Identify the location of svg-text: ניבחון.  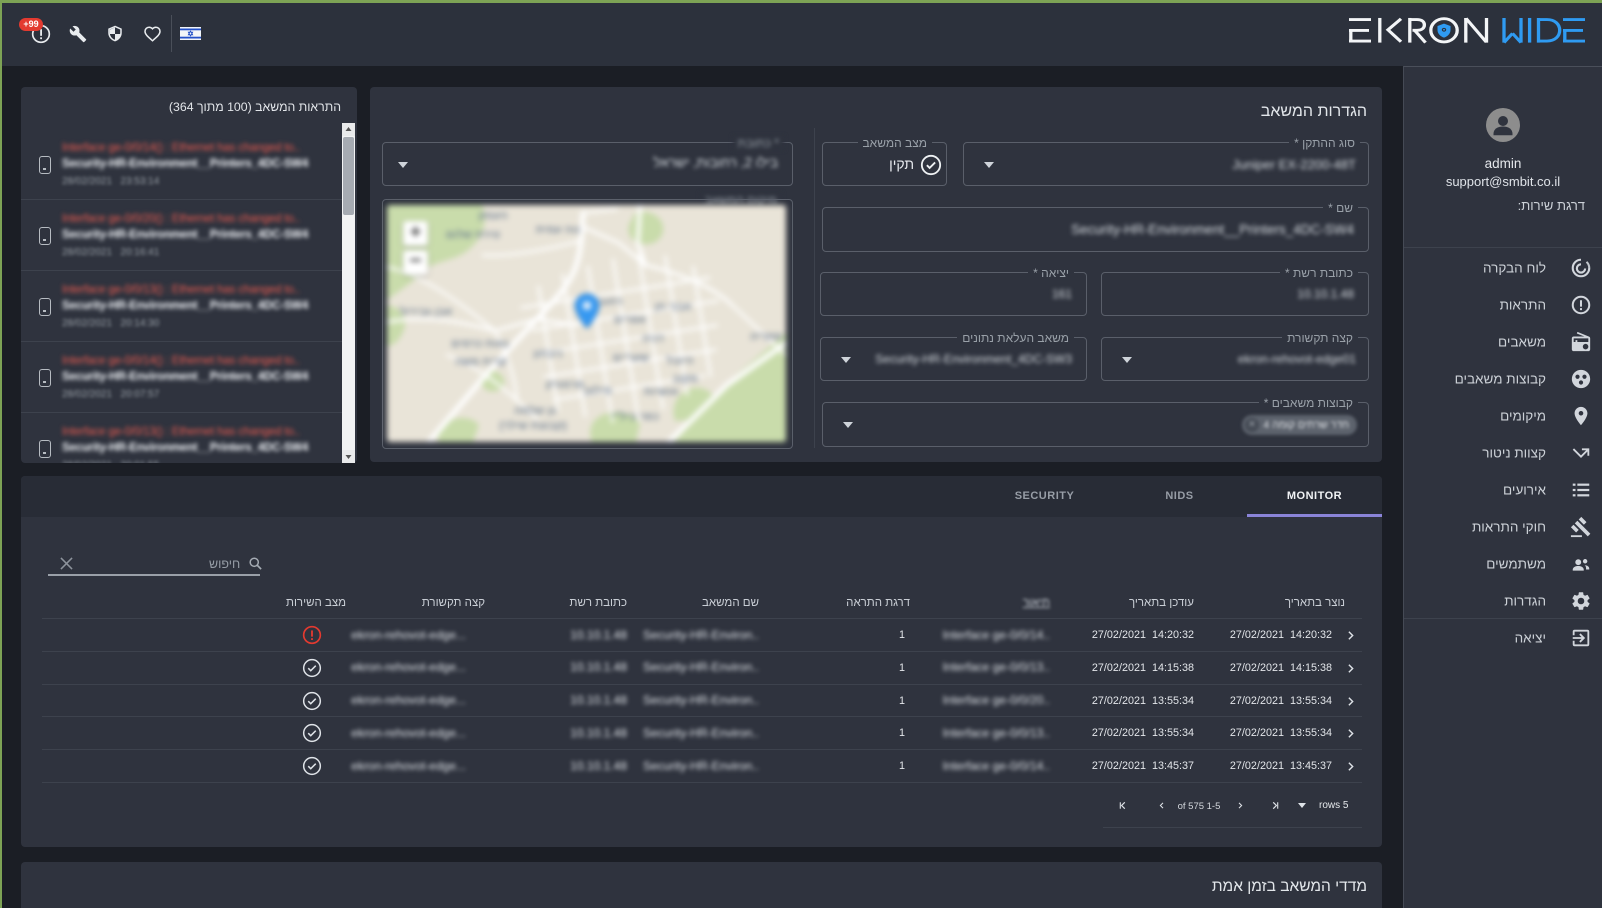
(547, 354).